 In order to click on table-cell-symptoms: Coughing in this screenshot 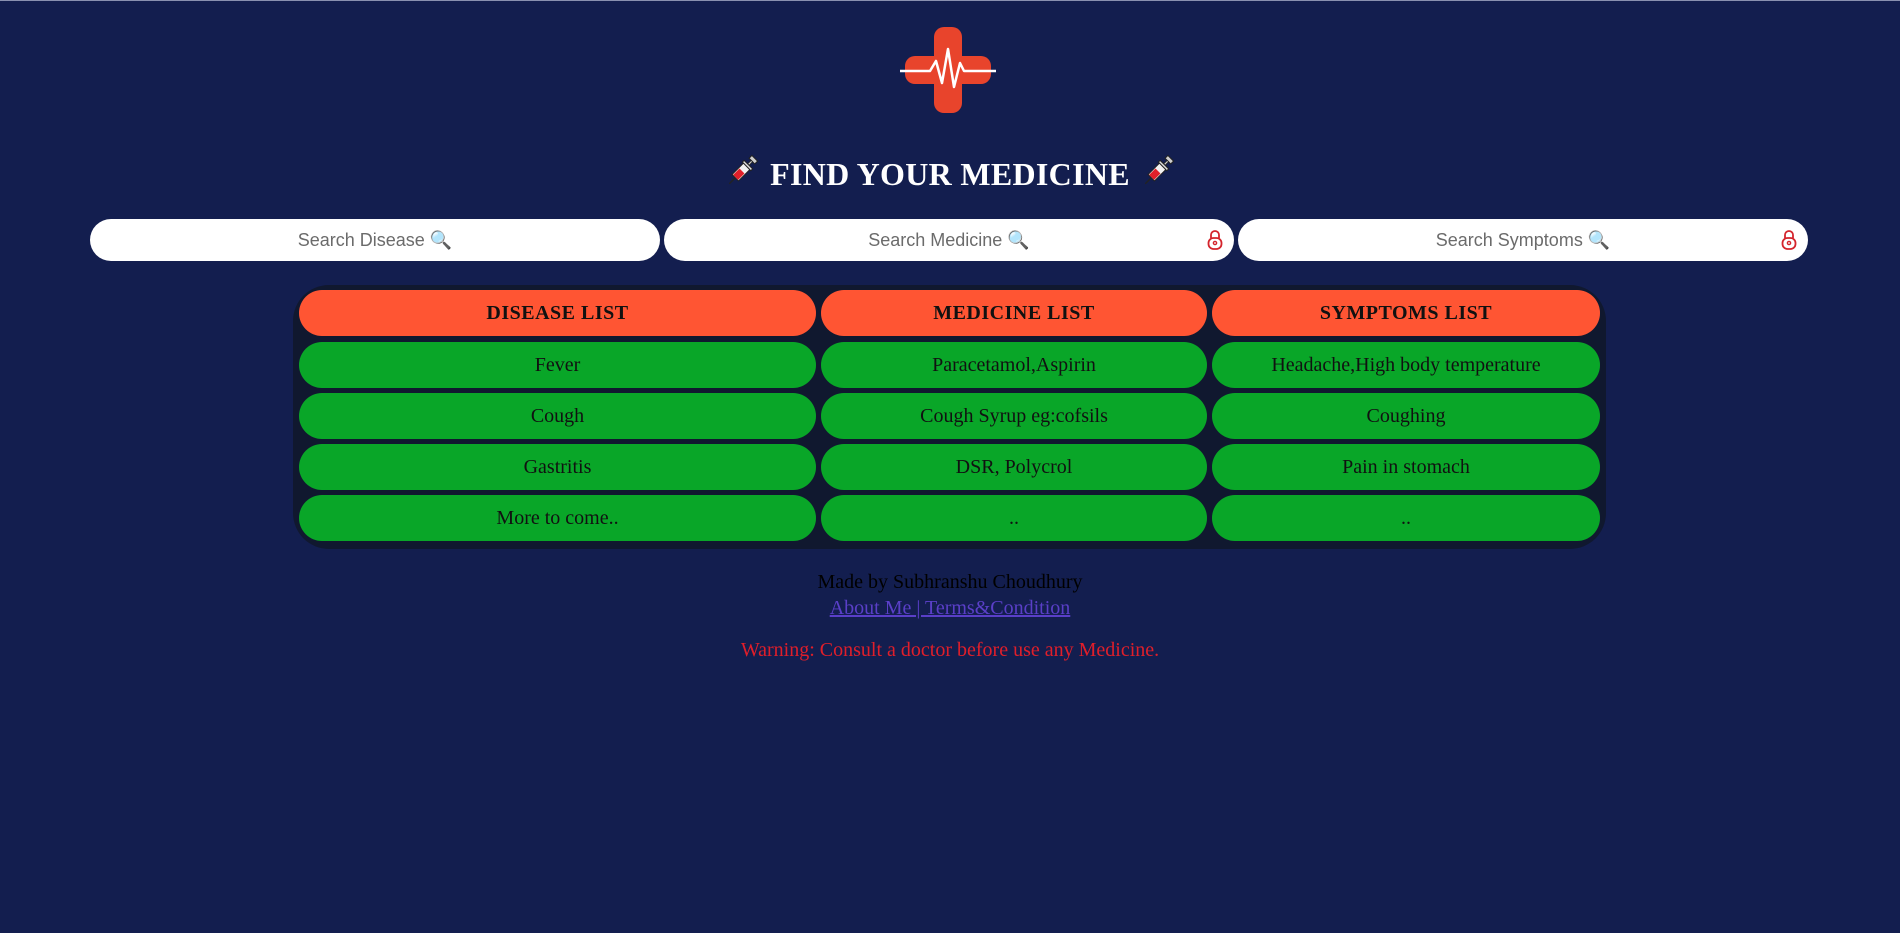, I will do `click(1406, 416)`.